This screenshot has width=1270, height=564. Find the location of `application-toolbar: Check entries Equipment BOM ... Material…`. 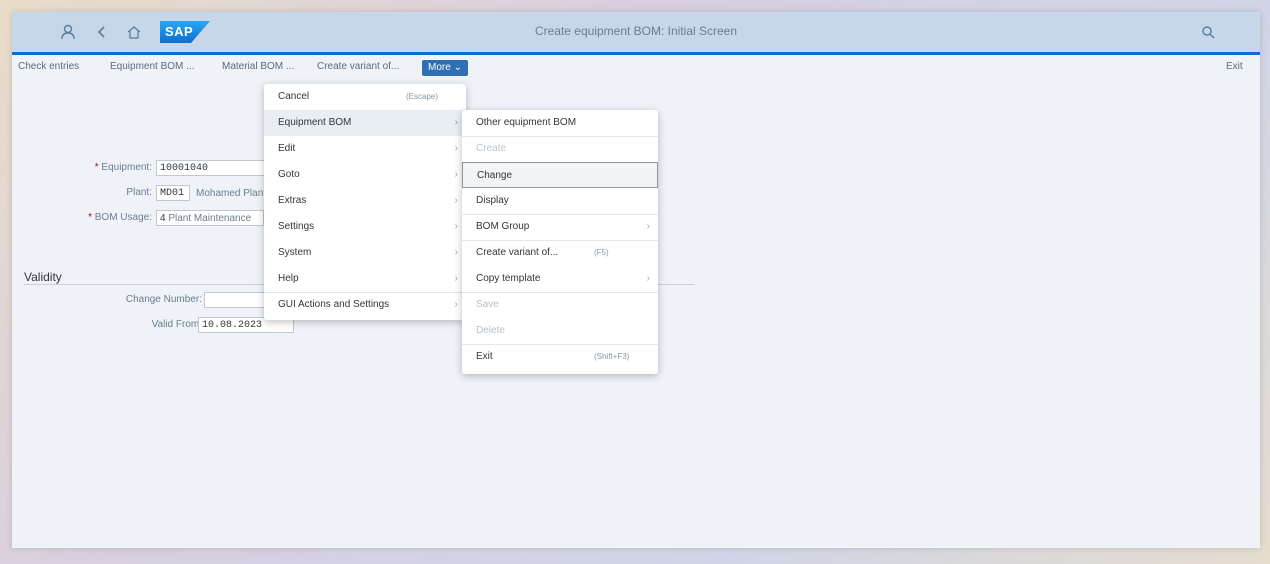

application-toolbar: Check entries Equipment BOM ... Material… is located at coordinates (636, 68).